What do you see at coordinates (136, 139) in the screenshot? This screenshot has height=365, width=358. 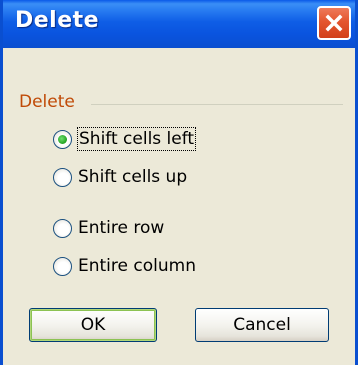 I see `radio-label-shift-cells-left: Shift cells left` at bounding box center [136, 139].